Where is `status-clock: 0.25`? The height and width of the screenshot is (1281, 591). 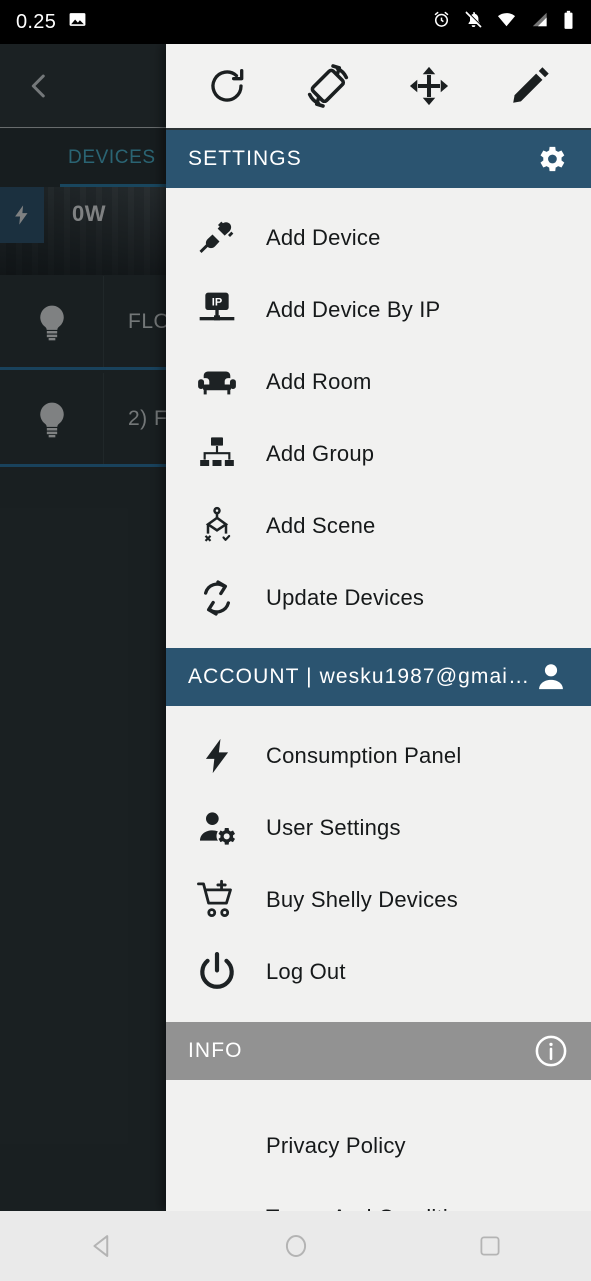 status-clock: 0.25 is located at coordinates (36, 21).